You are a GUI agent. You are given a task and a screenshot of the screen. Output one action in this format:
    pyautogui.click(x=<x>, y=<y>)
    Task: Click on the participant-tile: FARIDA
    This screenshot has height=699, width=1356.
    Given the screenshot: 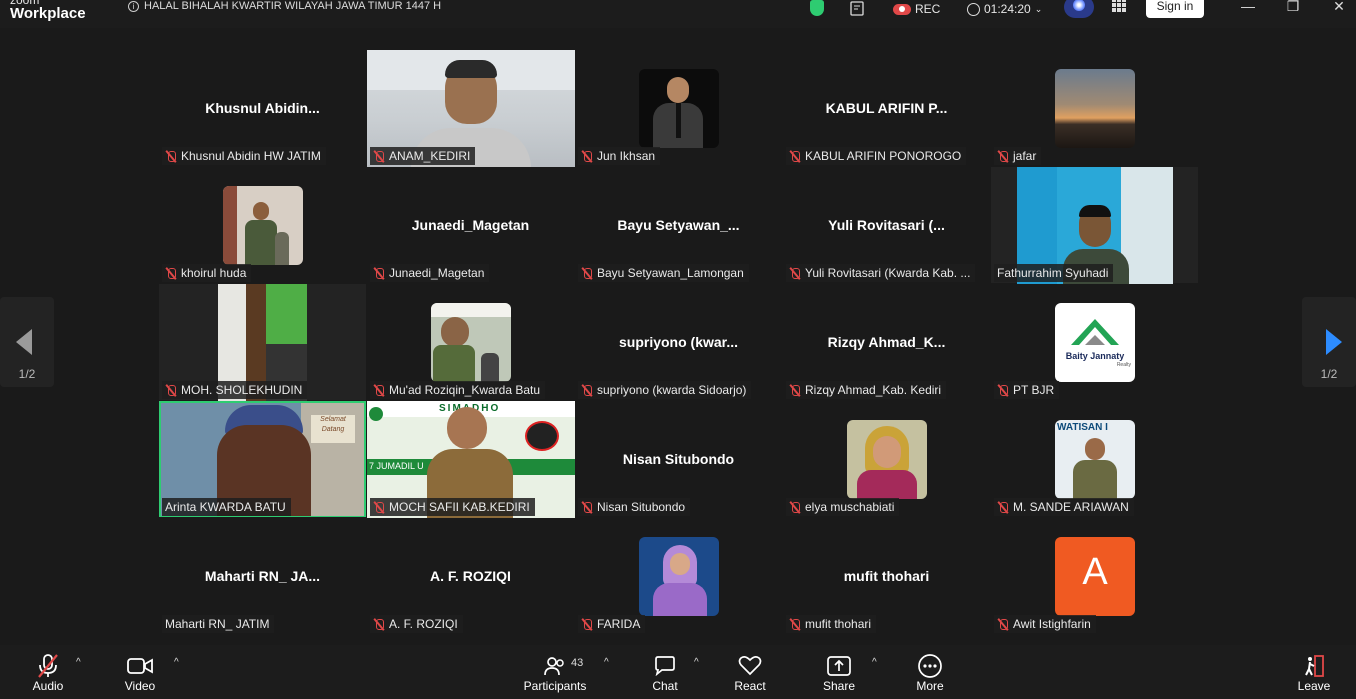 What is the action you would take?
    pyautogui.click(x=678, y=576)
    